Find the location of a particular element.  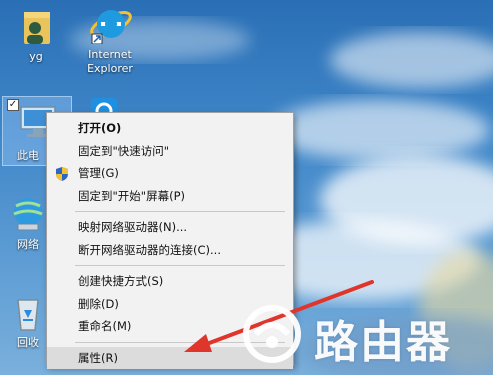

menu-item-label: 属性(R) is located at coordinates (98, 357).